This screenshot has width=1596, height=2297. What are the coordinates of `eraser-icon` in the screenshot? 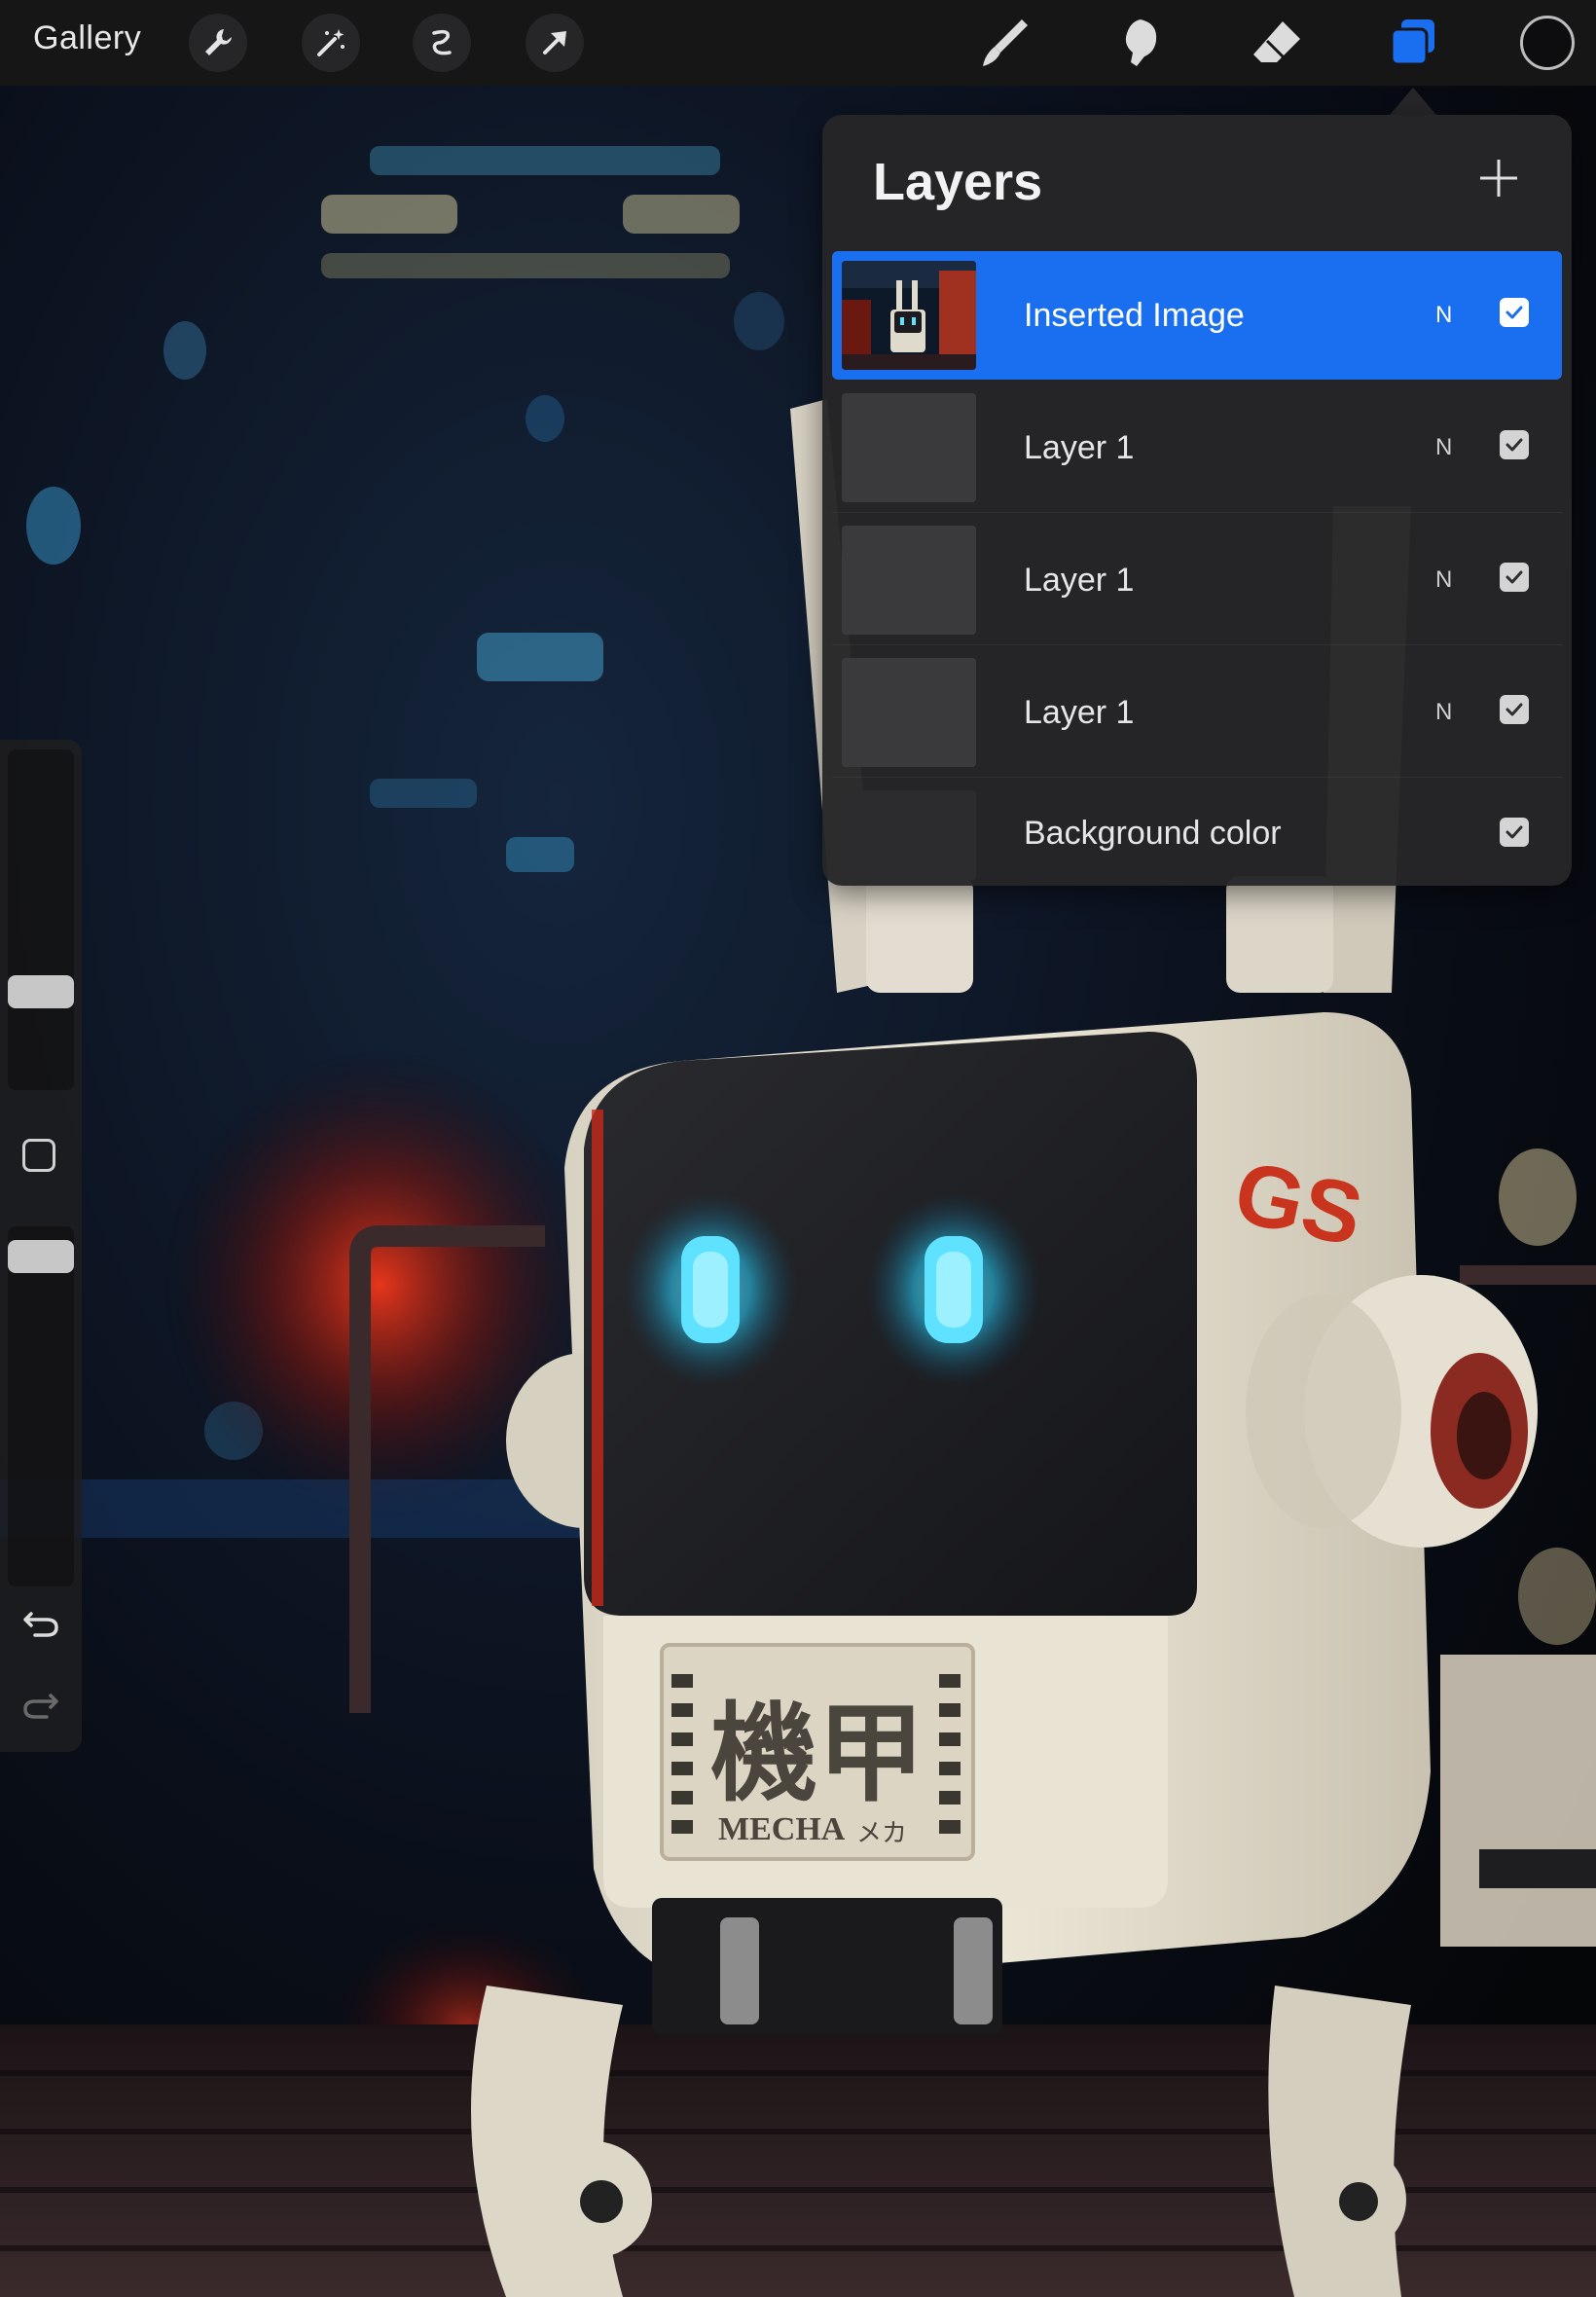 It's located at (1277, 43).